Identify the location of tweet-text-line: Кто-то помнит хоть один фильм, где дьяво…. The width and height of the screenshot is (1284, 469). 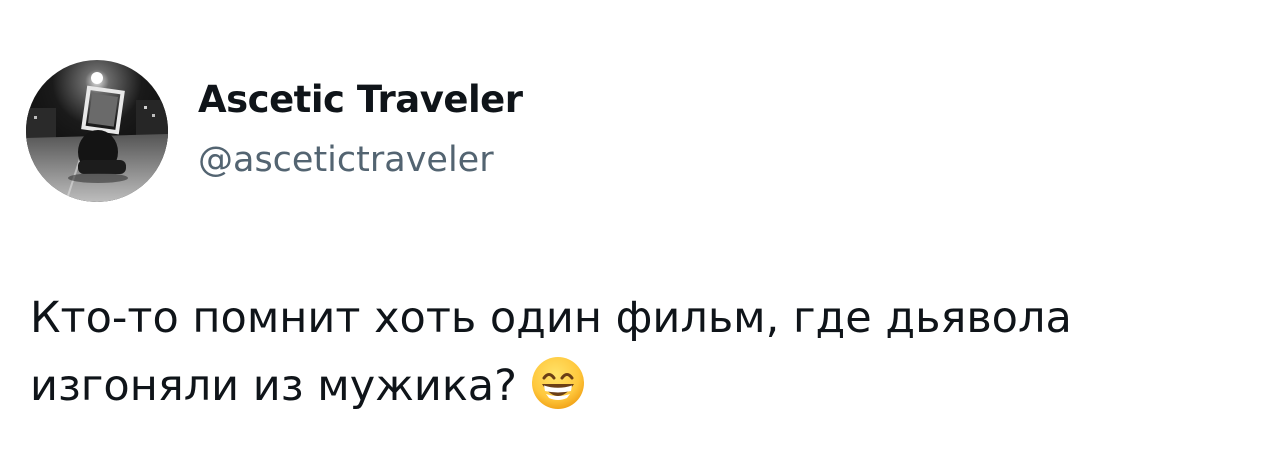
(551, 318).